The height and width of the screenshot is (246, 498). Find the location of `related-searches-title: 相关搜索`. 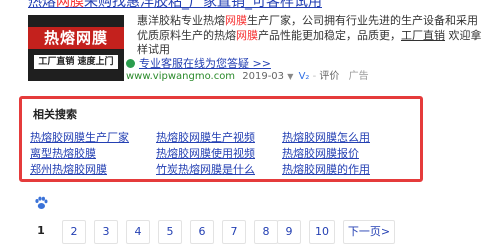

related-searches-title: 相关搜索 is located at coordinates (55, 114).